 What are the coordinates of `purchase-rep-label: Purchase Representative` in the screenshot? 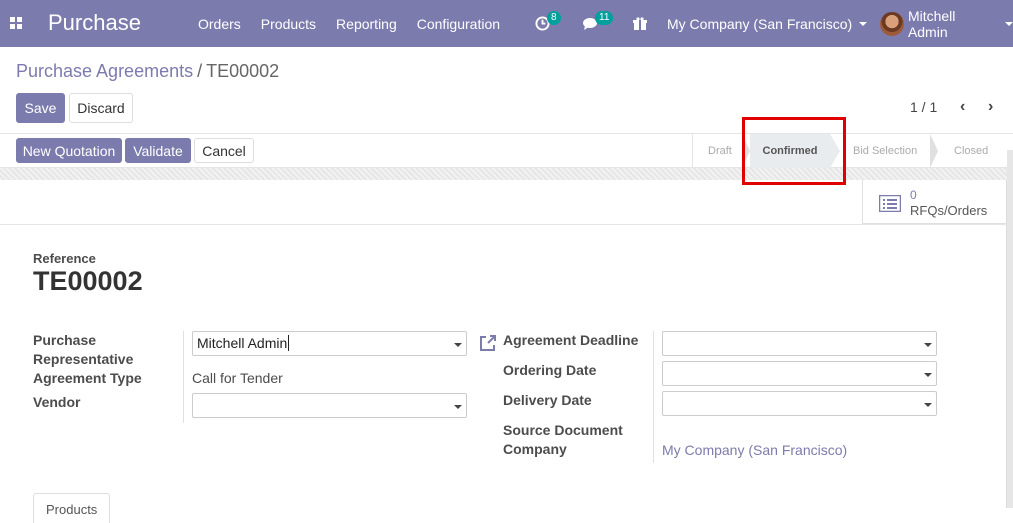 It's located at (83, 350).